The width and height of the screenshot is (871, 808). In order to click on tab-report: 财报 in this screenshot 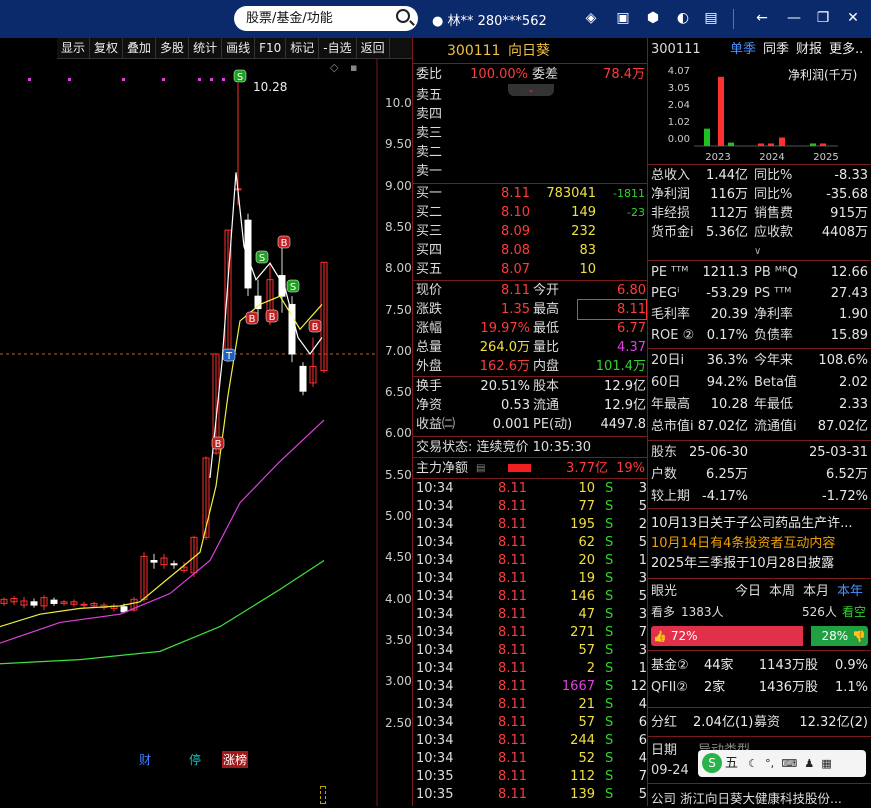, I will do `click(809, 49)`.